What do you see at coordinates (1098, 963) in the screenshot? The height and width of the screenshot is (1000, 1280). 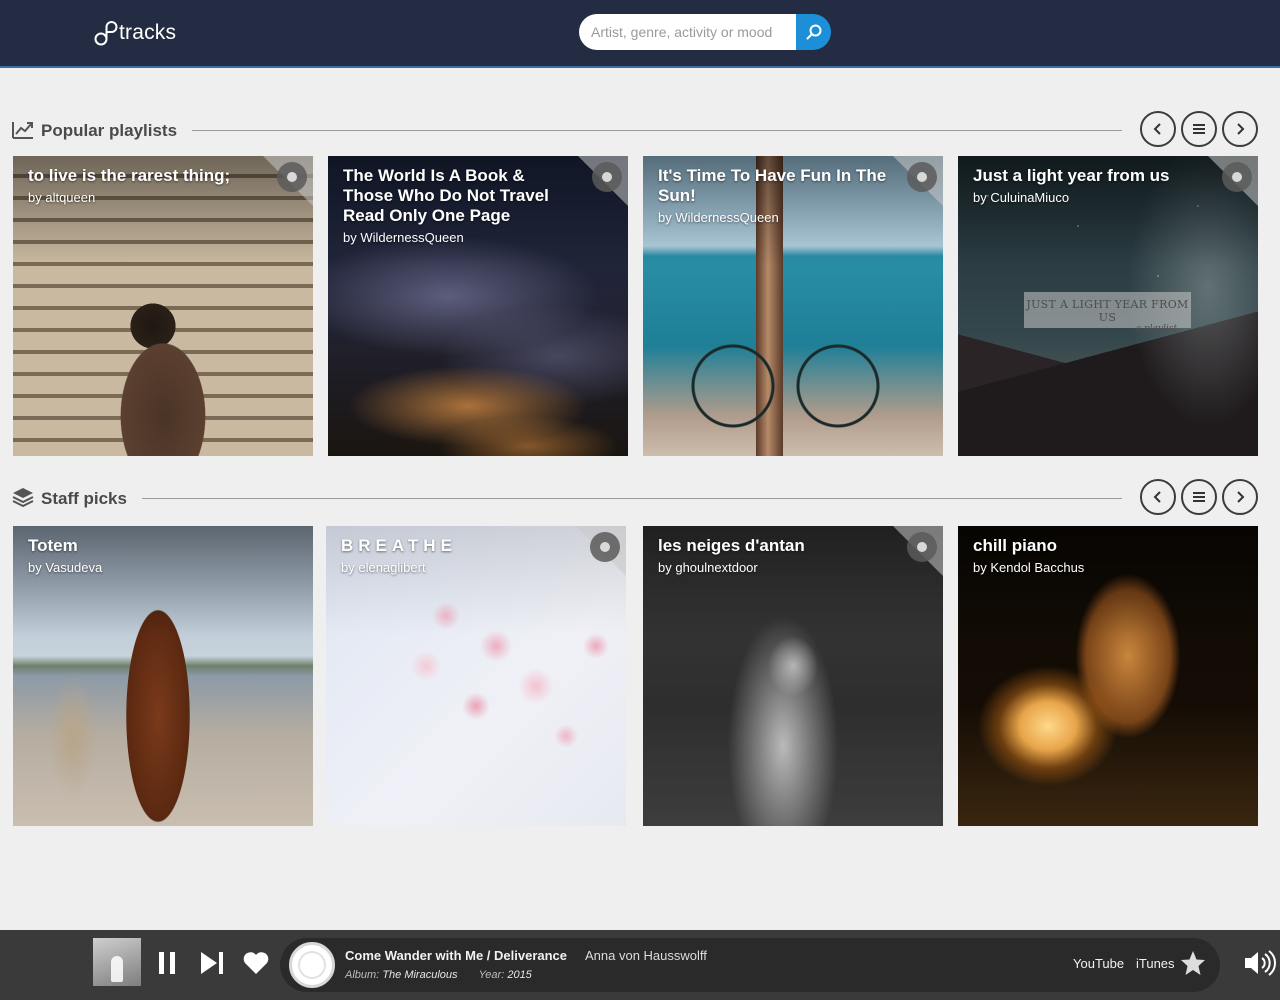 I see `youtube-link: YouTube` at bounding box center [1098, 963].